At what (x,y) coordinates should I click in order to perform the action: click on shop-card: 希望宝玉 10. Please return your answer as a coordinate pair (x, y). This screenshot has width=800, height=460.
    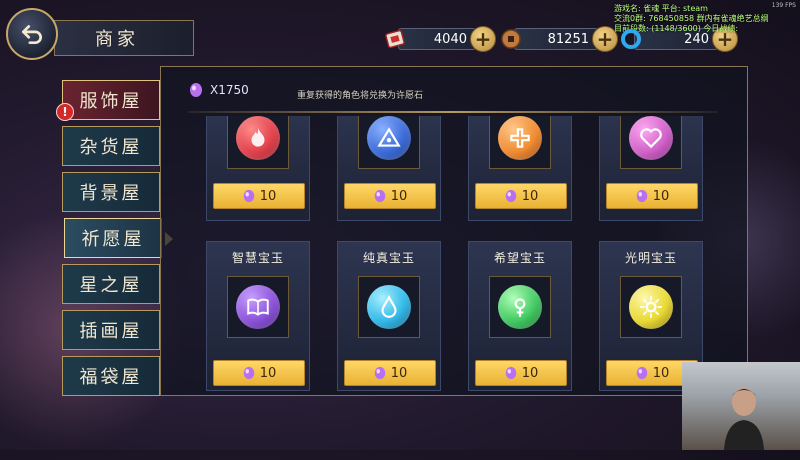
    Looking at the image, I should click on (520, 316).